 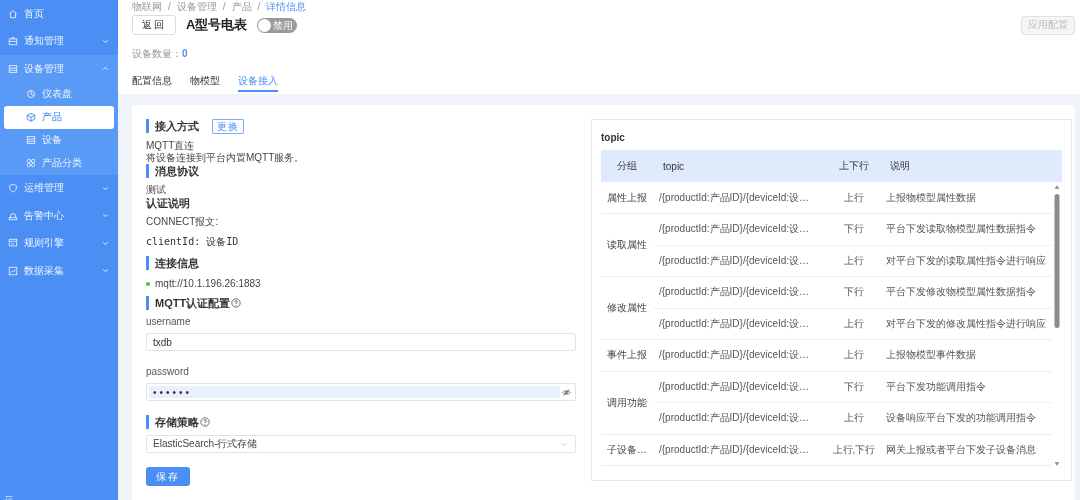 What do you see at coordinates (182, 222) in the screenshot?
I see `connect-message-label: CONNECT报文:` at bounding box center [182, 222].